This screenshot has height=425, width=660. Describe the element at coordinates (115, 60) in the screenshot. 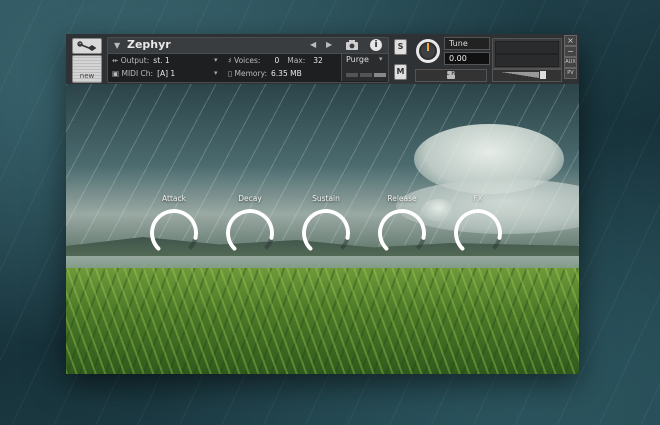

I see `output-icon: ⇷` at that location.